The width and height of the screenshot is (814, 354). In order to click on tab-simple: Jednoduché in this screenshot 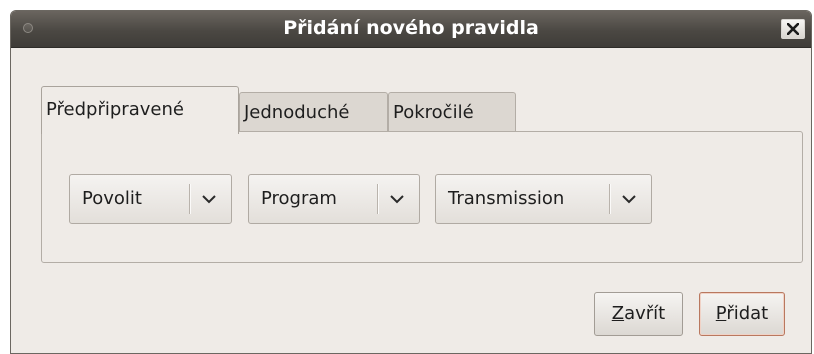, I will do `click(313, 112)`.